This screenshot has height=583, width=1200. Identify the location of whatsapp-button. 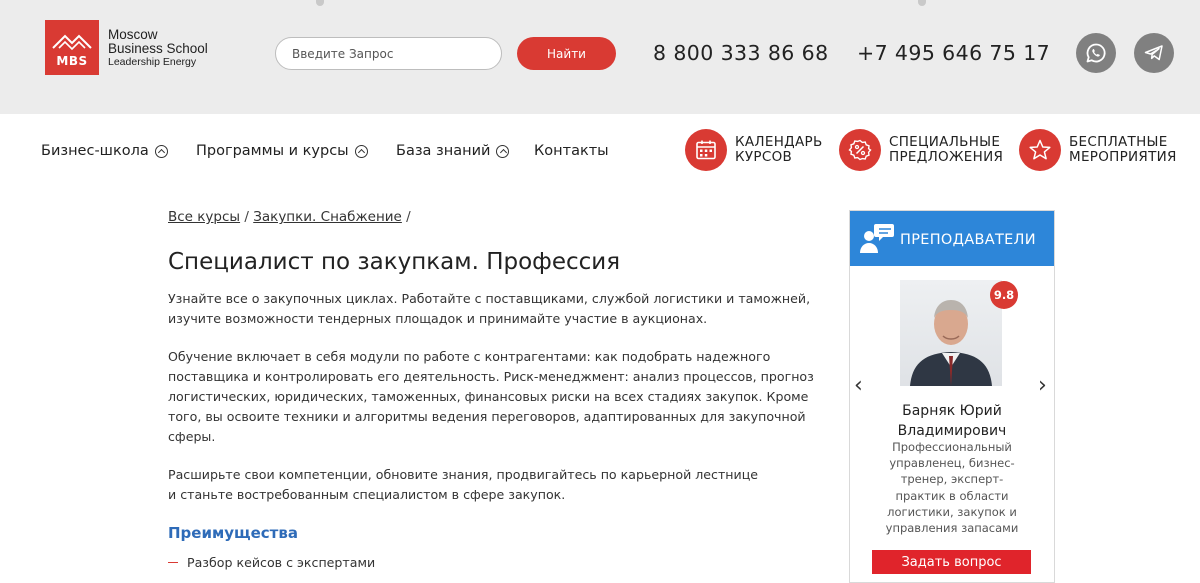
(1096, 53).